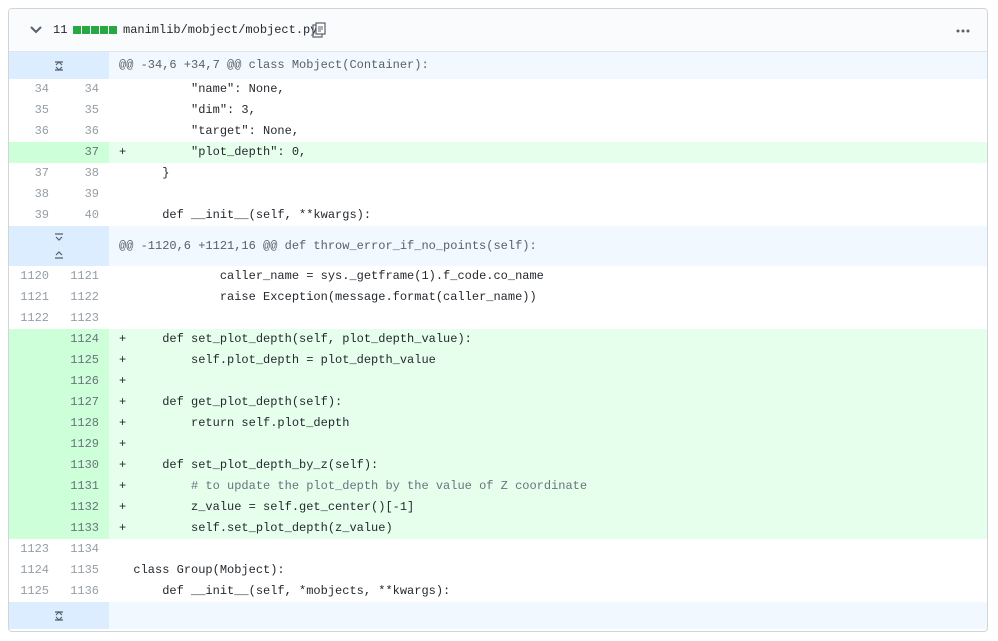 This screenshot has width=998, height=641. I want to click on new-line-number: 1130, so click(84, 465).